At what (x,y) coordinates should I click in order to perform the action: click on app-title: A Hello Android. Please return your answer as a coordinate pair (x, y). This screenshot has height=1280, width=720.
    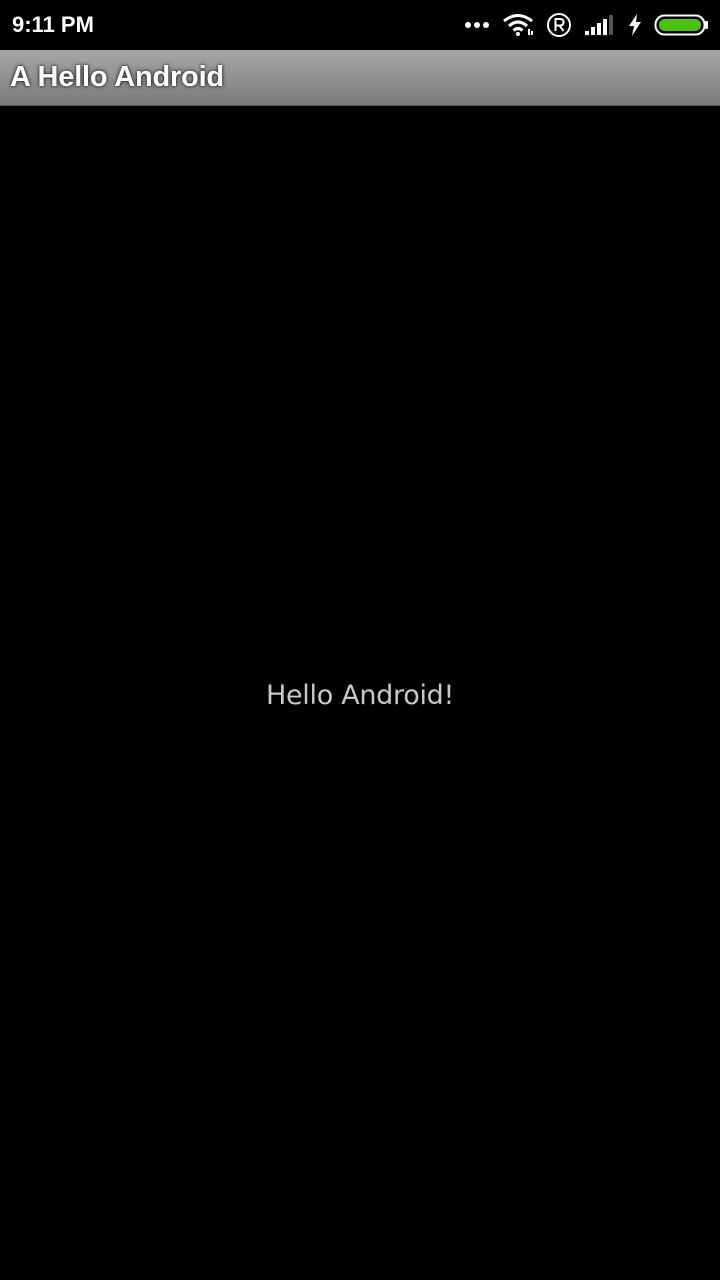
    Looking at the image, I should click on (117, 77).